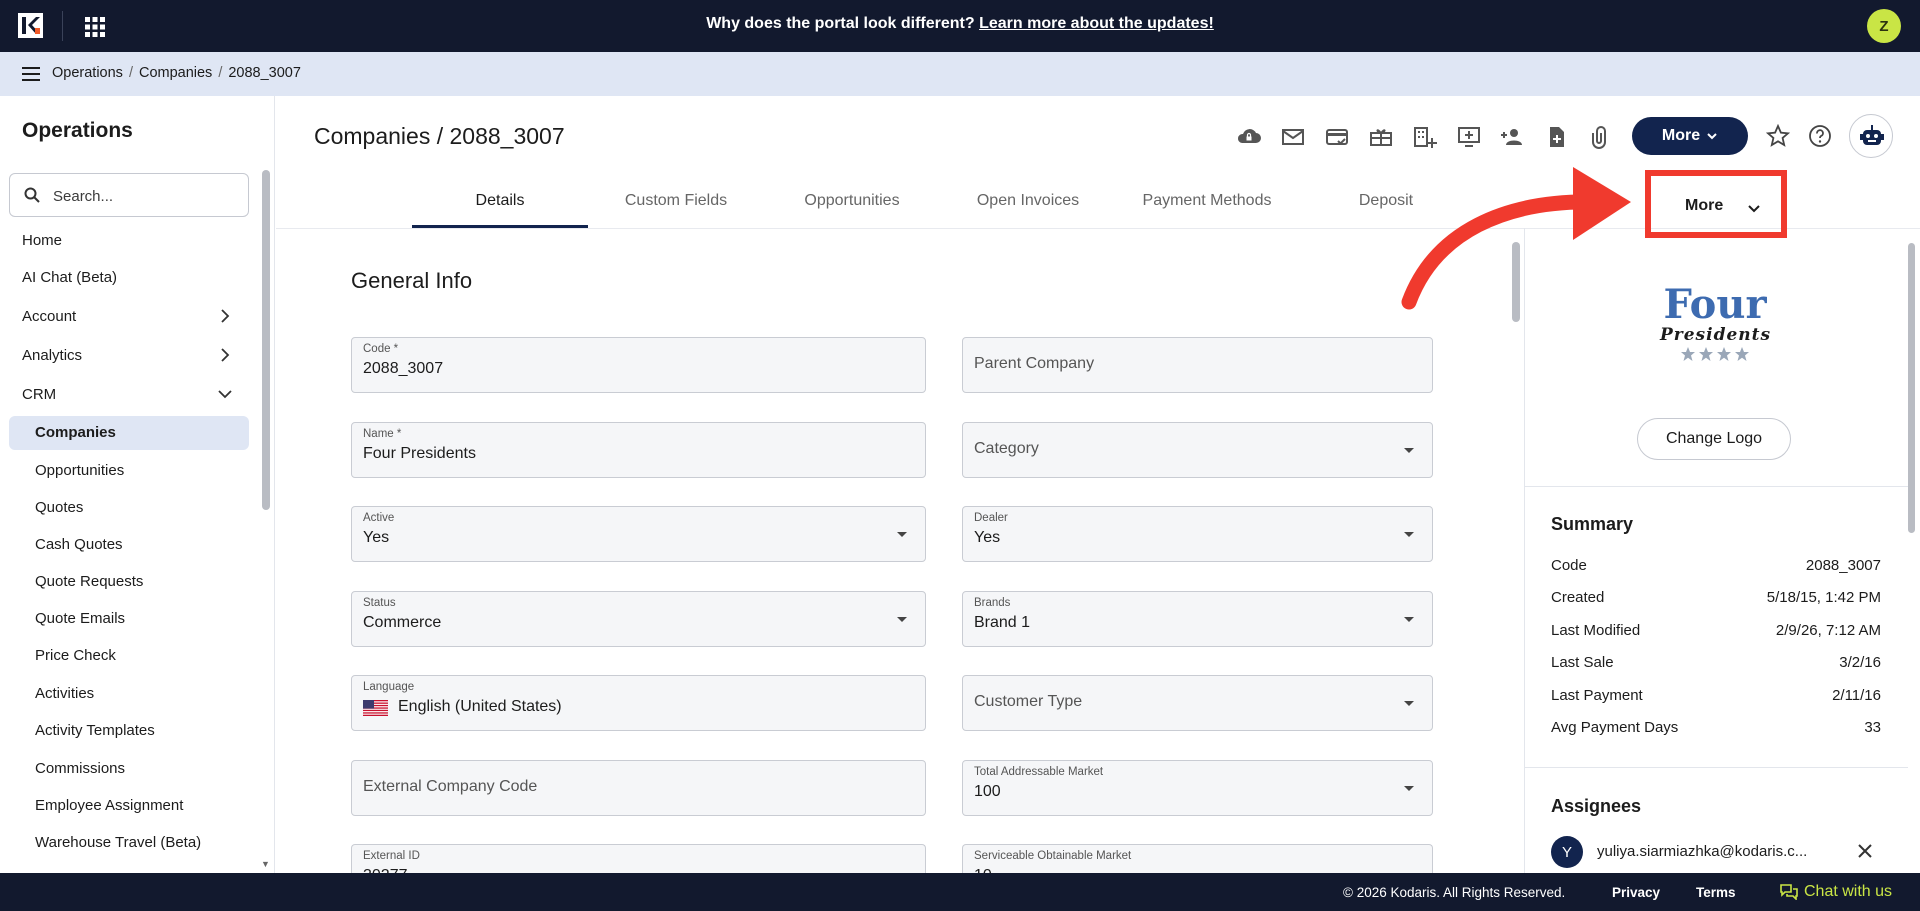 This screenshot has height=911, width=1920. Describe the element at coordinates (638, 619) in the screenshot. I see `status-select: Status Commerce` at that location.